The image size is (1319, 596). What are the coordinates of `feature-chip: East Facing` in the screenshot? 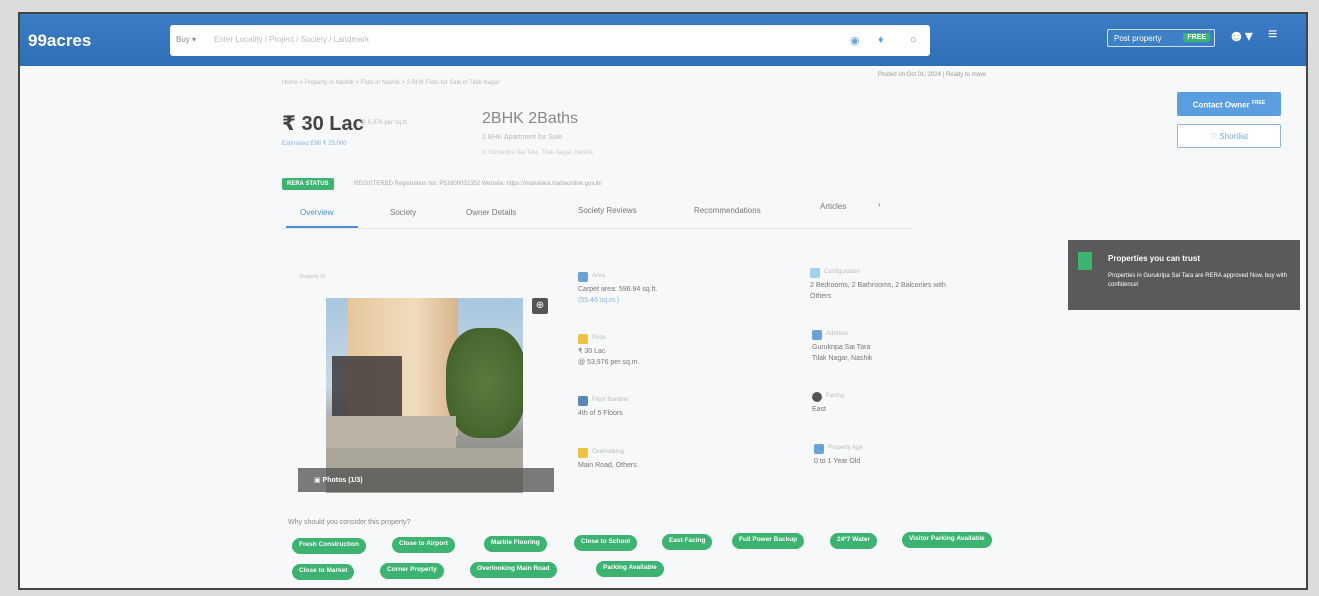 It's located at (687, 542).